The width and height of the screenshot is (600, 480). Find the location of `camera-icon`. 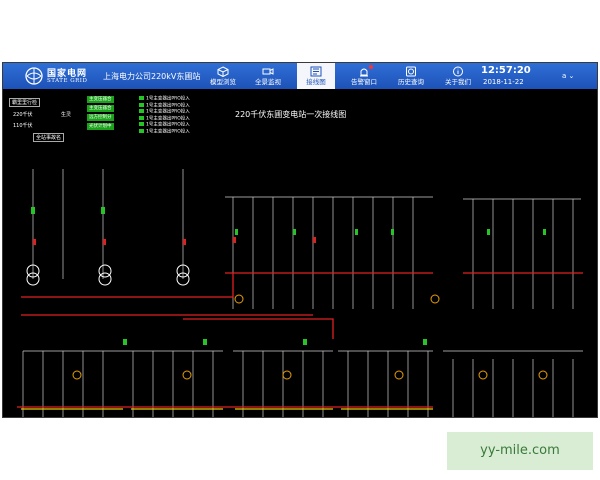

camera-icon is located at coordinates (268, 71).